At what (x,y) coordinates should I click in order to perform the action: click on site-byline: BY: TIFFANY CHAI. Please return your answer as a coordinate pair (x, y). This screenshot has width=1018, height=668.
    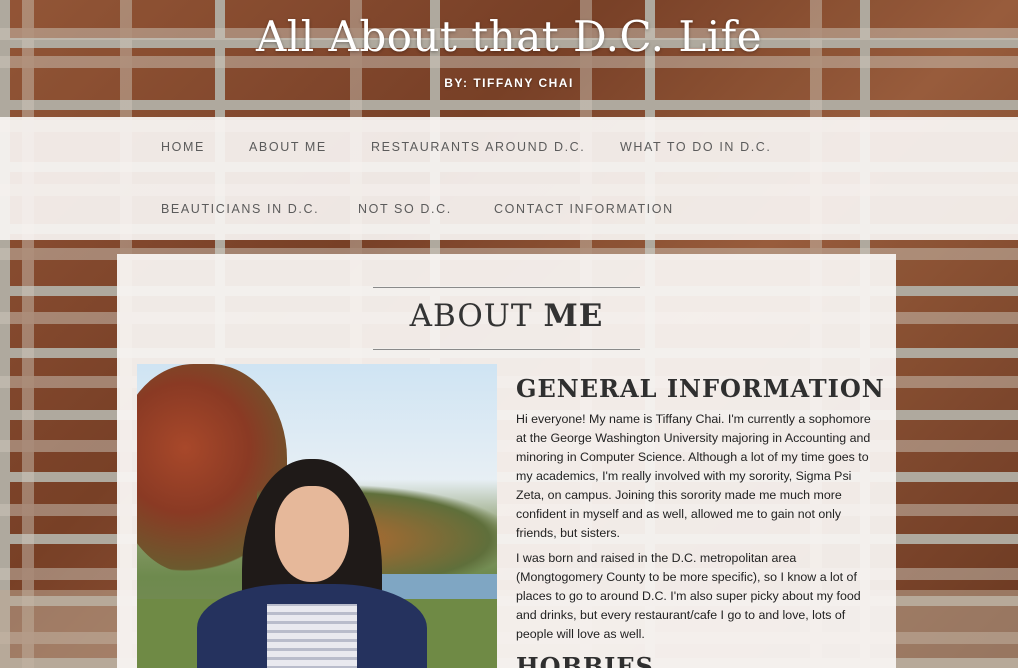
    Looking at the image, I should click on (509, 83).